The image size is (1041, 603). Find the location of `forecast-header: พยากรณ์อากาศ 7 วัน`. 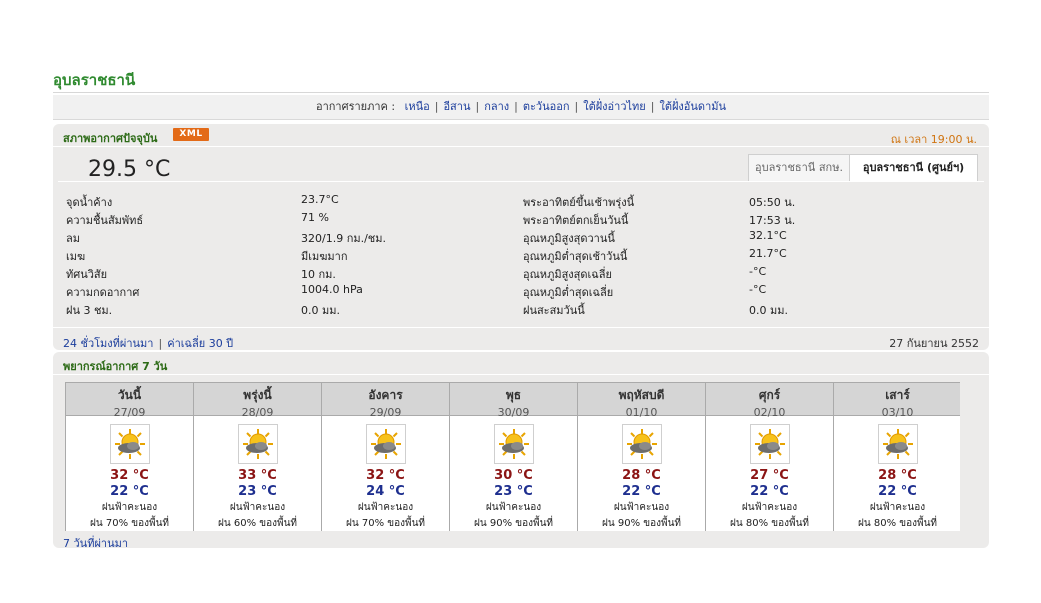

forecast-header: พยากรณ์อากาศ 7 วัน is located at coordinates (521, 363).